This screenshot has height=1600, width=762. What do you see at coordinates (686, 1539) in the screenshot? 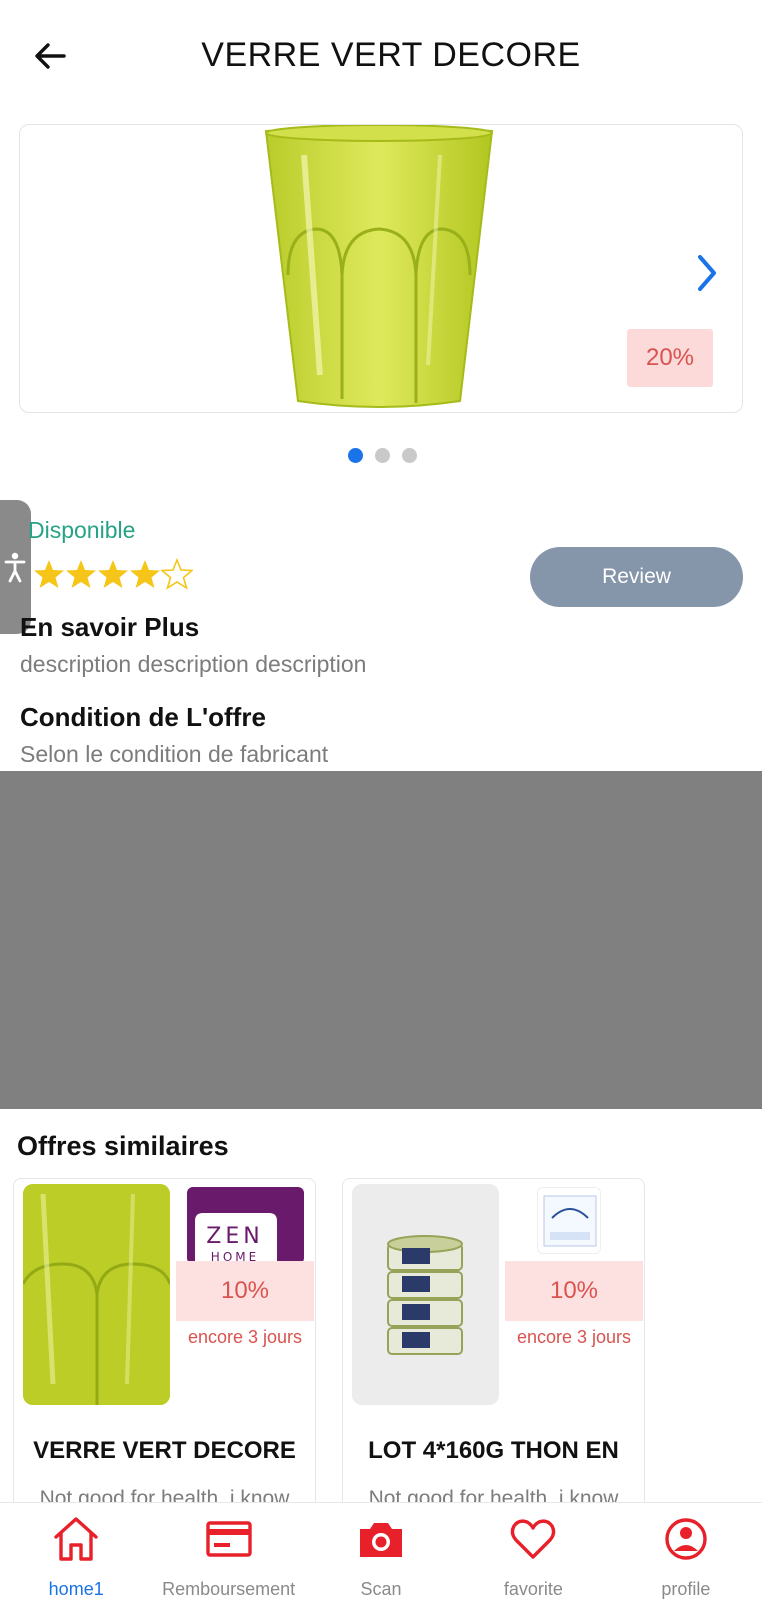
I see `profile-icon` at bounding box center [686, 1539].